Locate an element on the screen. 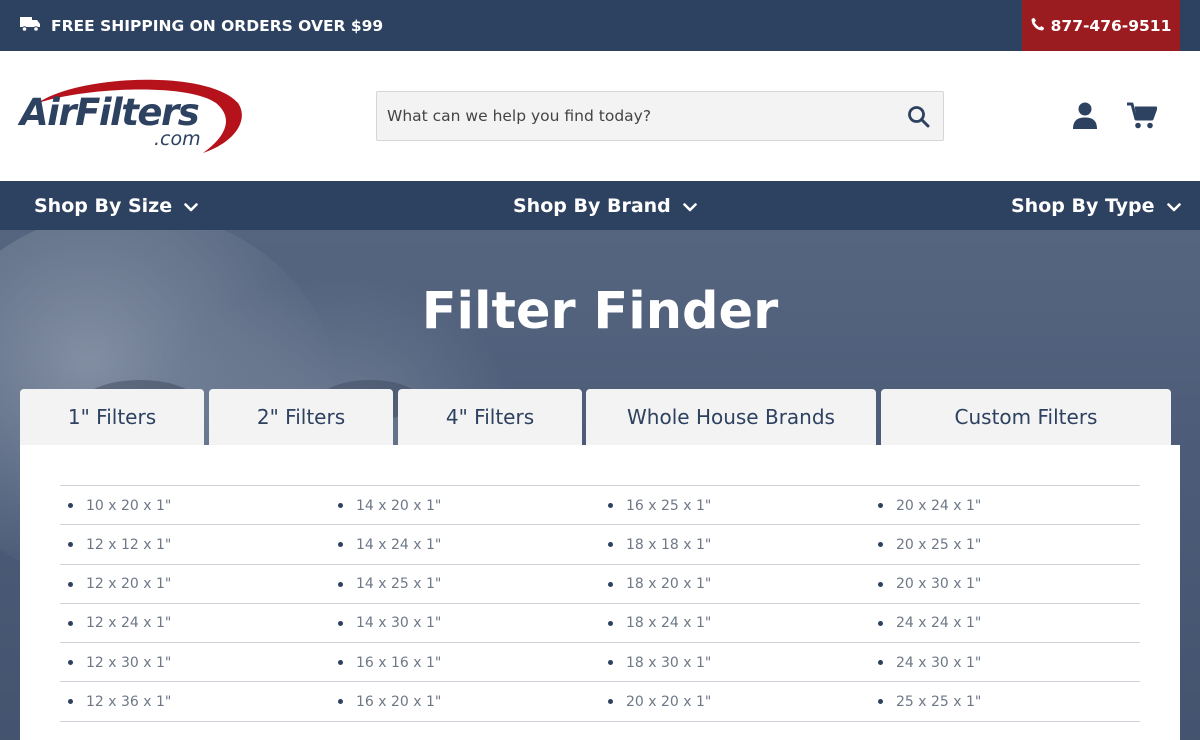 This screenshot has width=1200, height=740. size-label: 24 x 30 x 1" is located at coordinates (939, 662).